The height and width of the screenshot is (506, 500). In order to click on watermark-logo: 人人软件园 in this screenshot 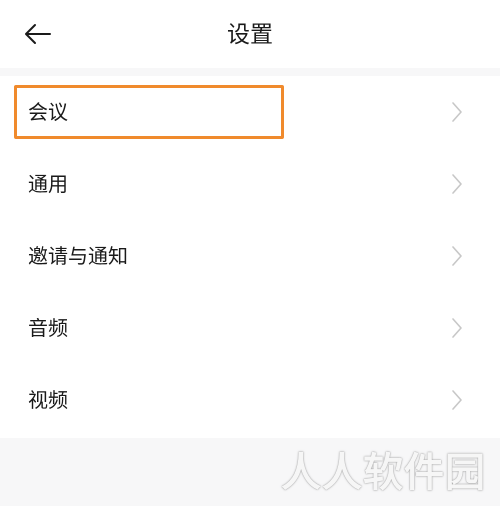, I will do `click(383, 473)`.